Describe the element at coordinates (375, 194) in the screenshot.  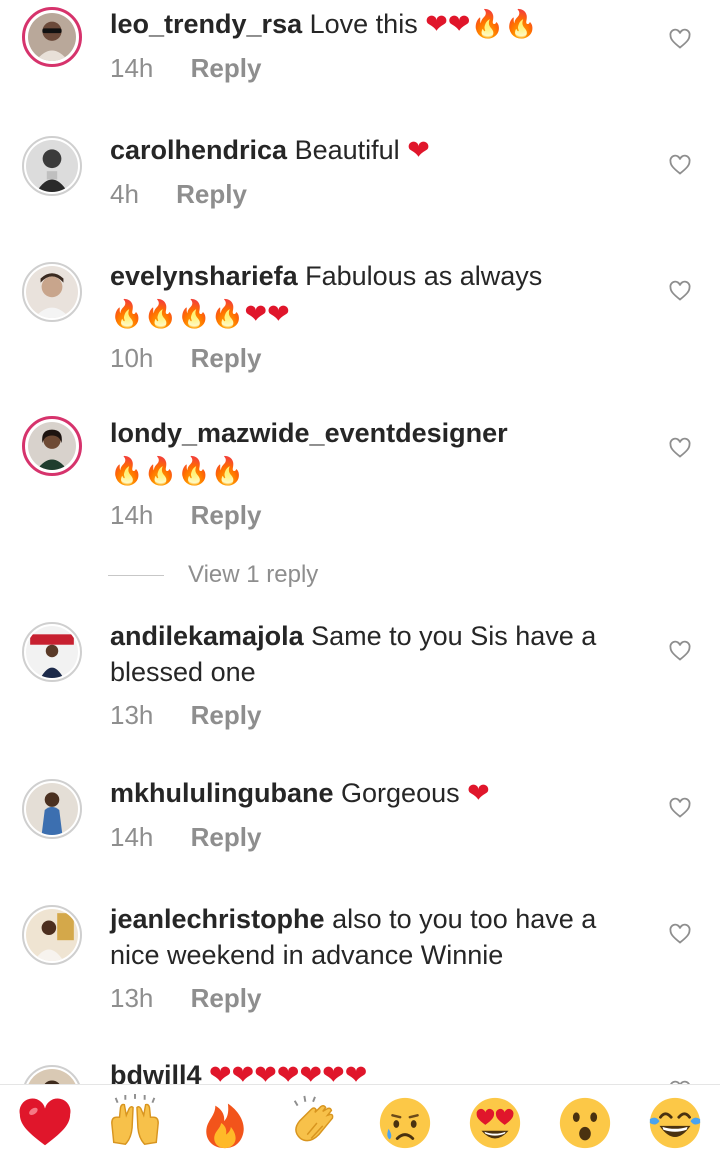
I see `comment-meta: 4h Reply` at that location.